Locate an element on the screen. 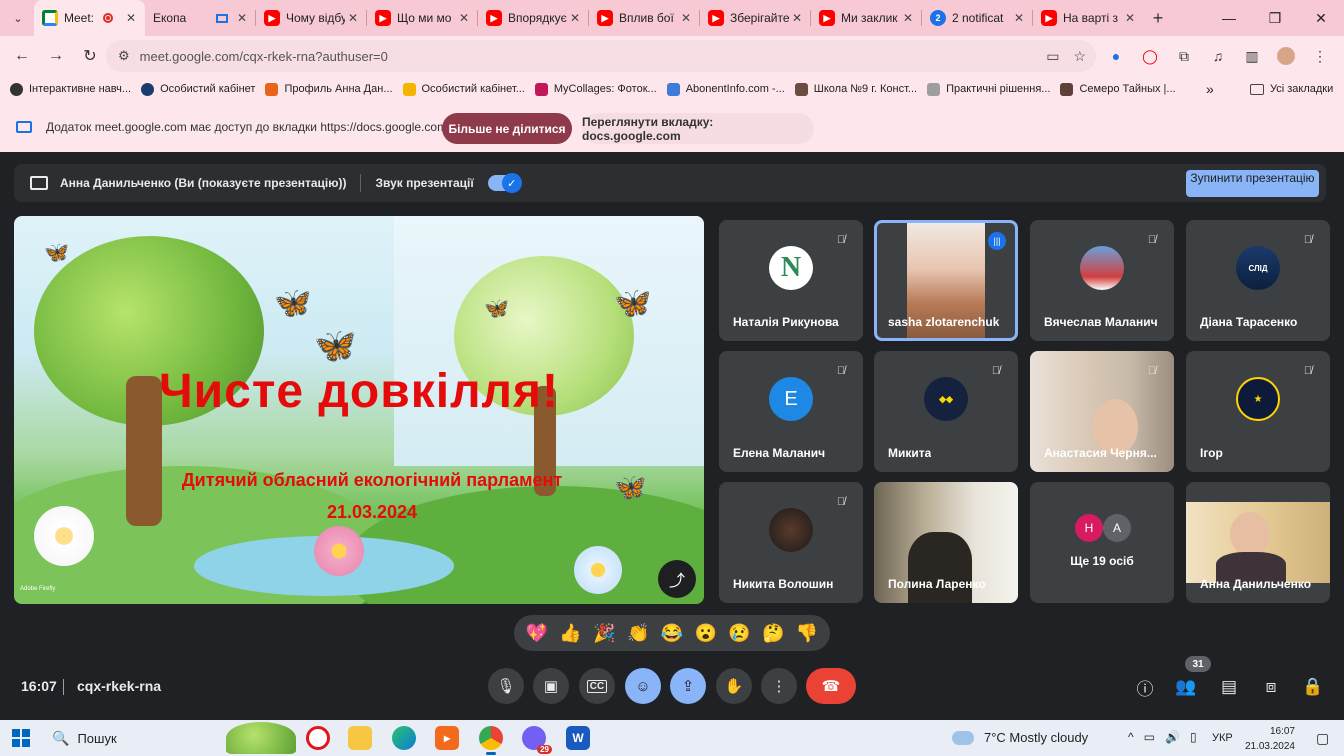  reaction-clap: 👏 is located at coordinates (638, 633).